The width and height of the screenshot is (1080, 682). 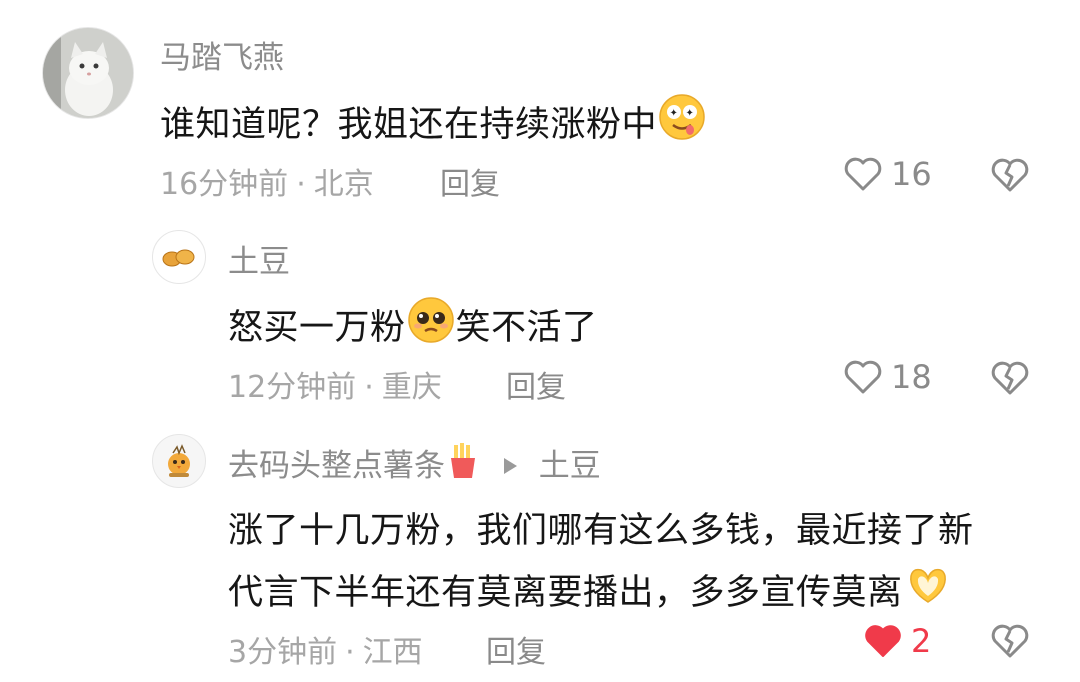 I want to click on comment-1-like-button: 16, so click(x=887, y=174).